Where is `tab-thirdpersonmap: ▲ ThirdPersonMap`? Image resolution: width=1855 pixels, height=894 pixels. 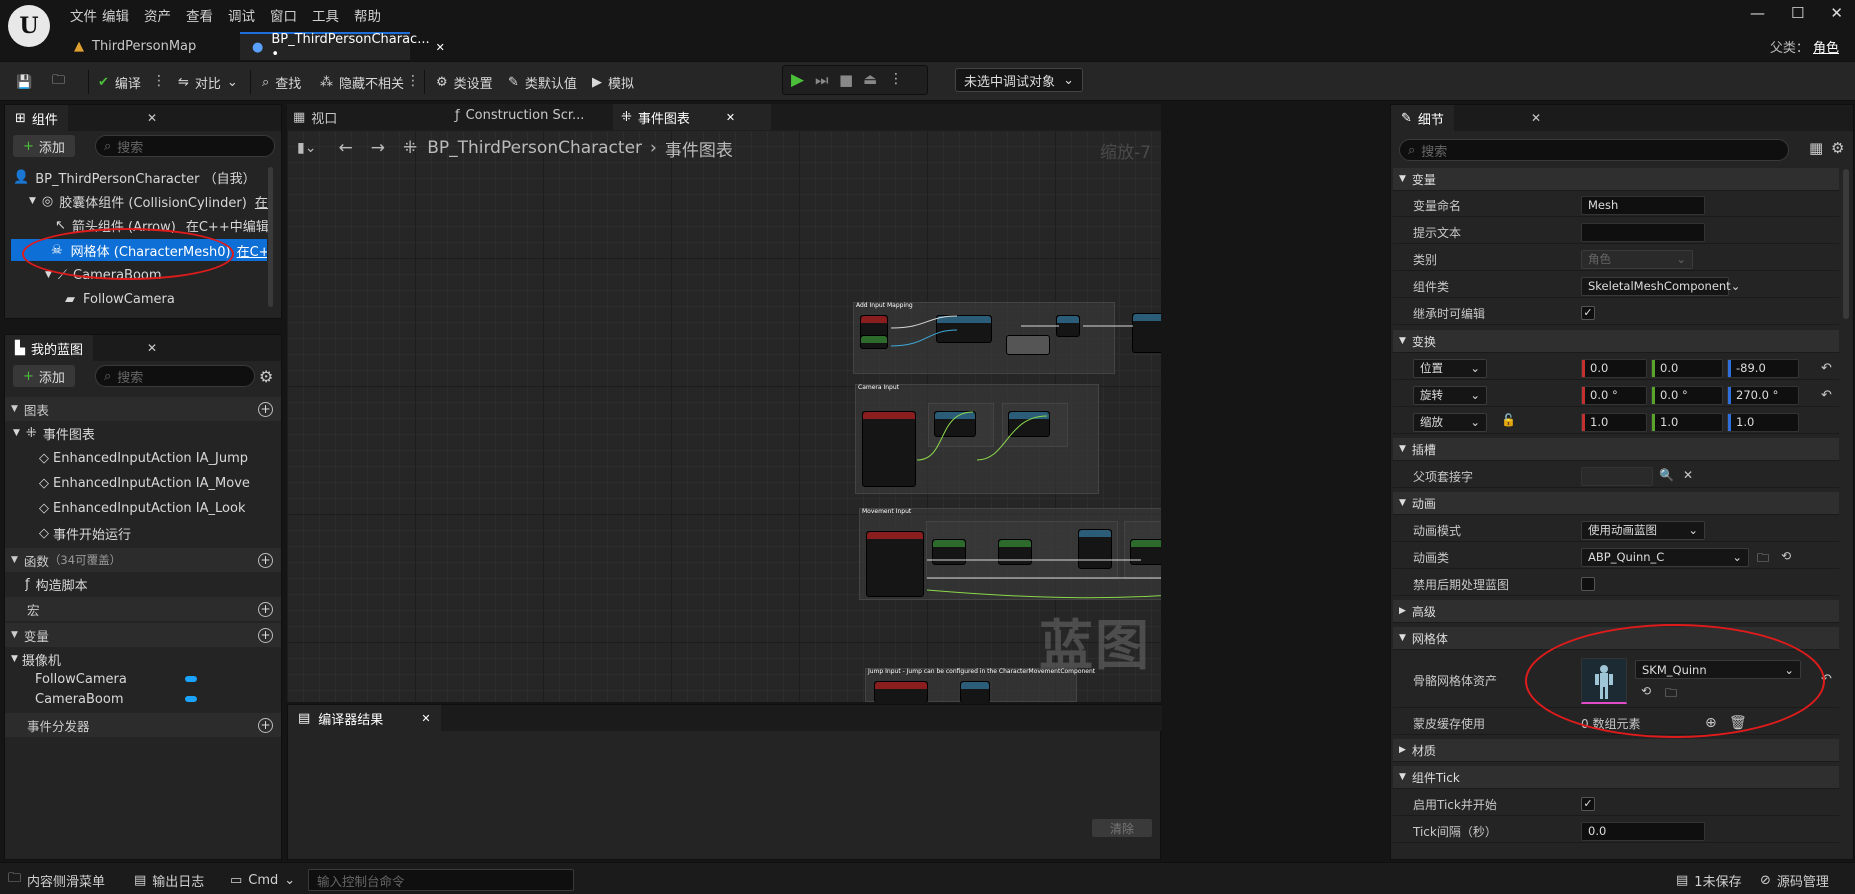 tab-thirdpersonmap: ▲ ThirdPersonMap is located at coordinates (149, 46).